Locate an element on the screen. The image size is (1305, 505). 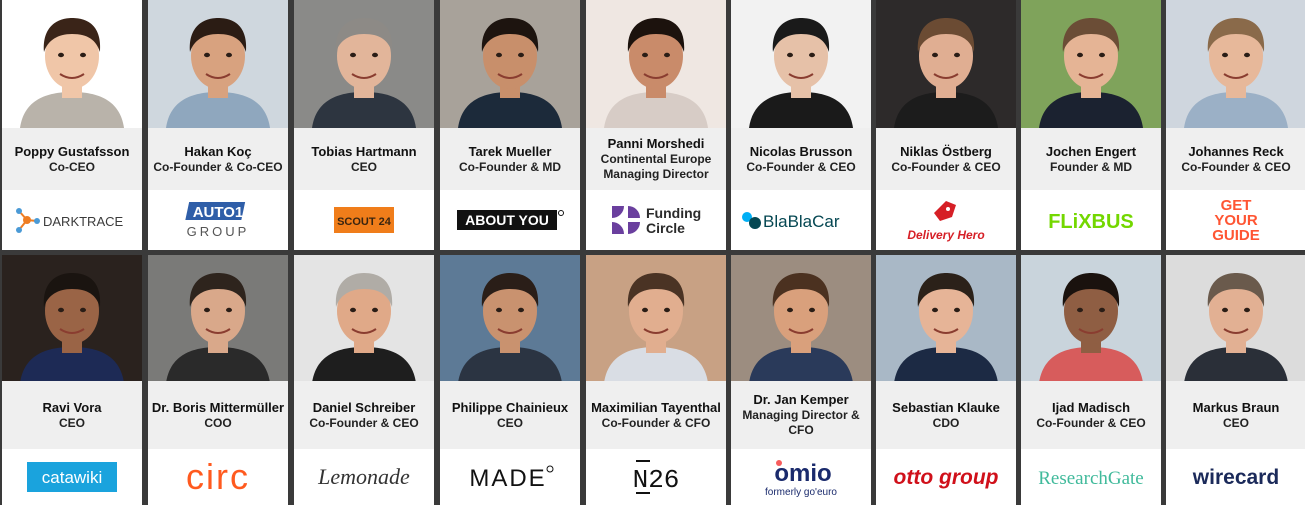
person-role: Managing Director & CFO is located at coordinates (801, 422).